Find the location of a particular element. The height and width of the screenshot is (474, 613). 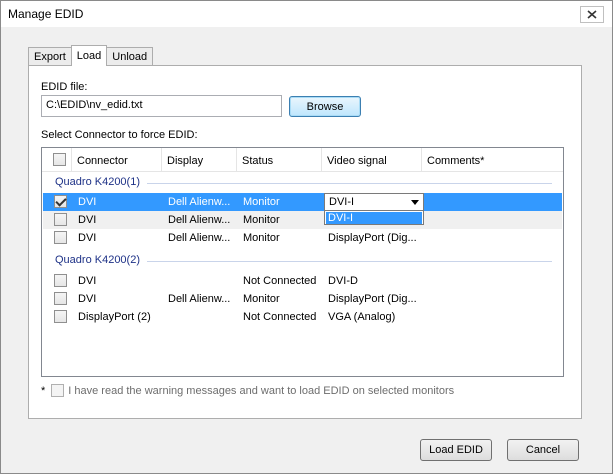

video-signal-cell: DVI-D is located at coordinates (343, 281).